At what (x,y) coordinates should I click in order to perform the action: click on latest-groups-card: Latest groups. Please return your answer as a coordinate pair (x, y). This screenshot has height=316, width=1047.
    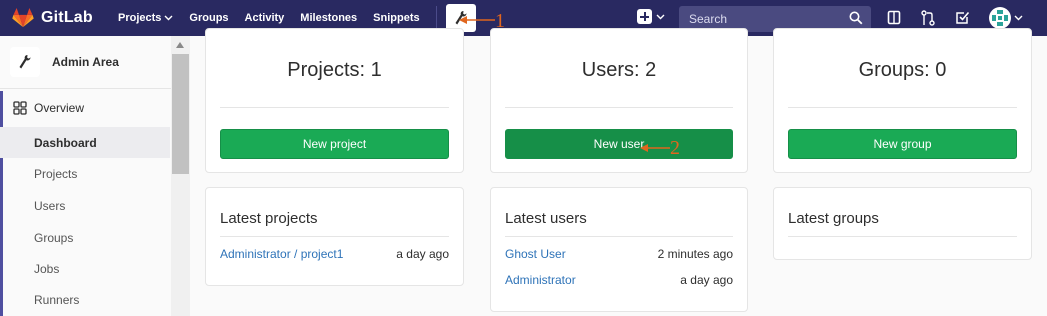
    Looking at the image, I should click on (902, 223).